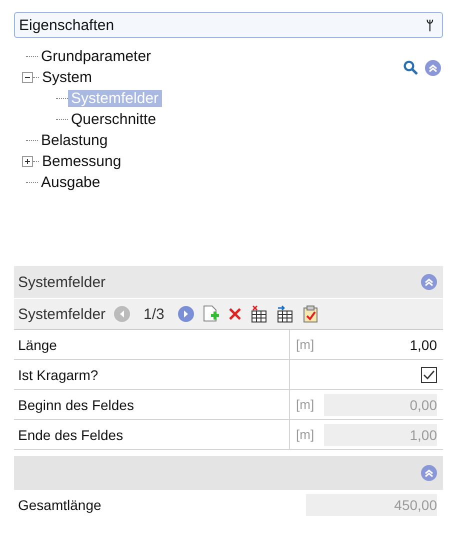 The image size is (449, 536). What do you see at coordinates (76, 404) in the screenshot?
I see `property-label: Beginn des Feldes` at bounding box center [76, 404].